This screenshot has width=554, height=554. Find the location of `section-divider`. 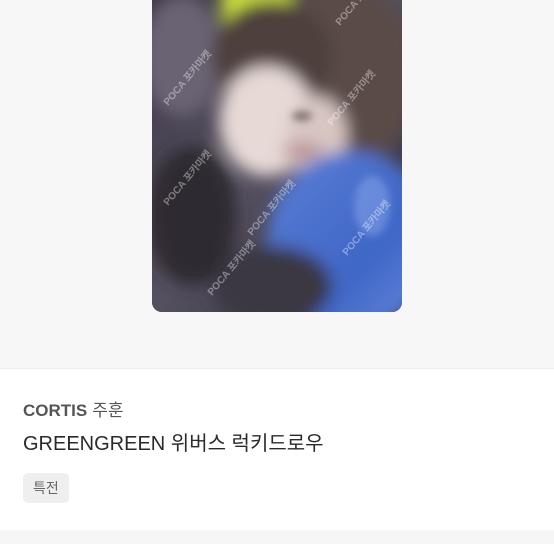

section-divider is located at coordinates (277, 537).